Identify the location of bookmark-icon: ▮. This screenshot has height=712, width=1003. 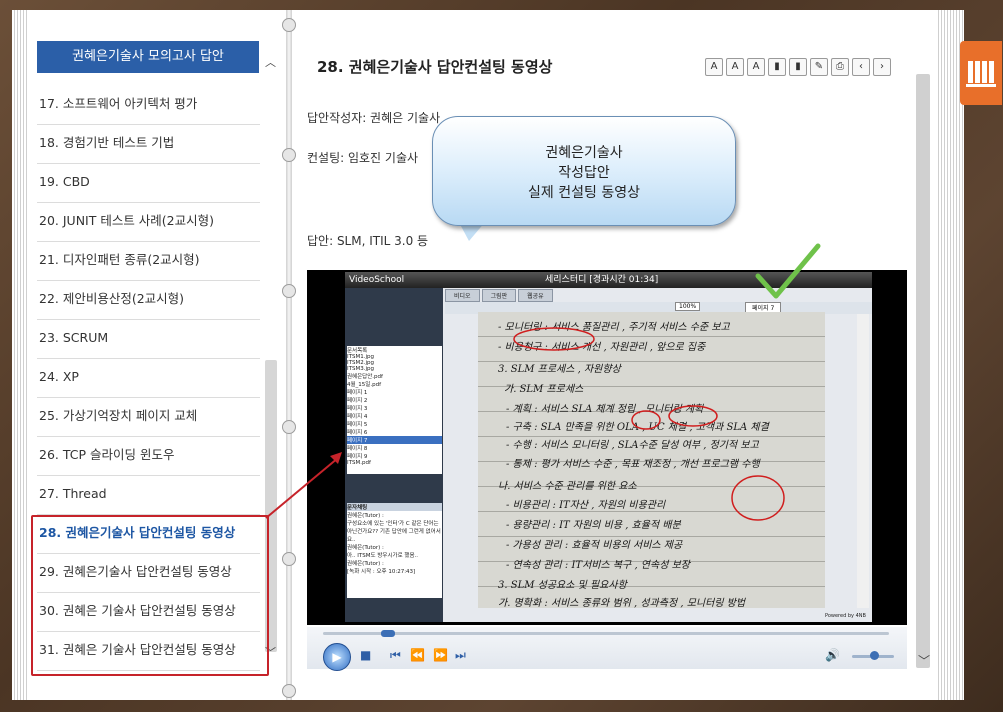
(777, 67).